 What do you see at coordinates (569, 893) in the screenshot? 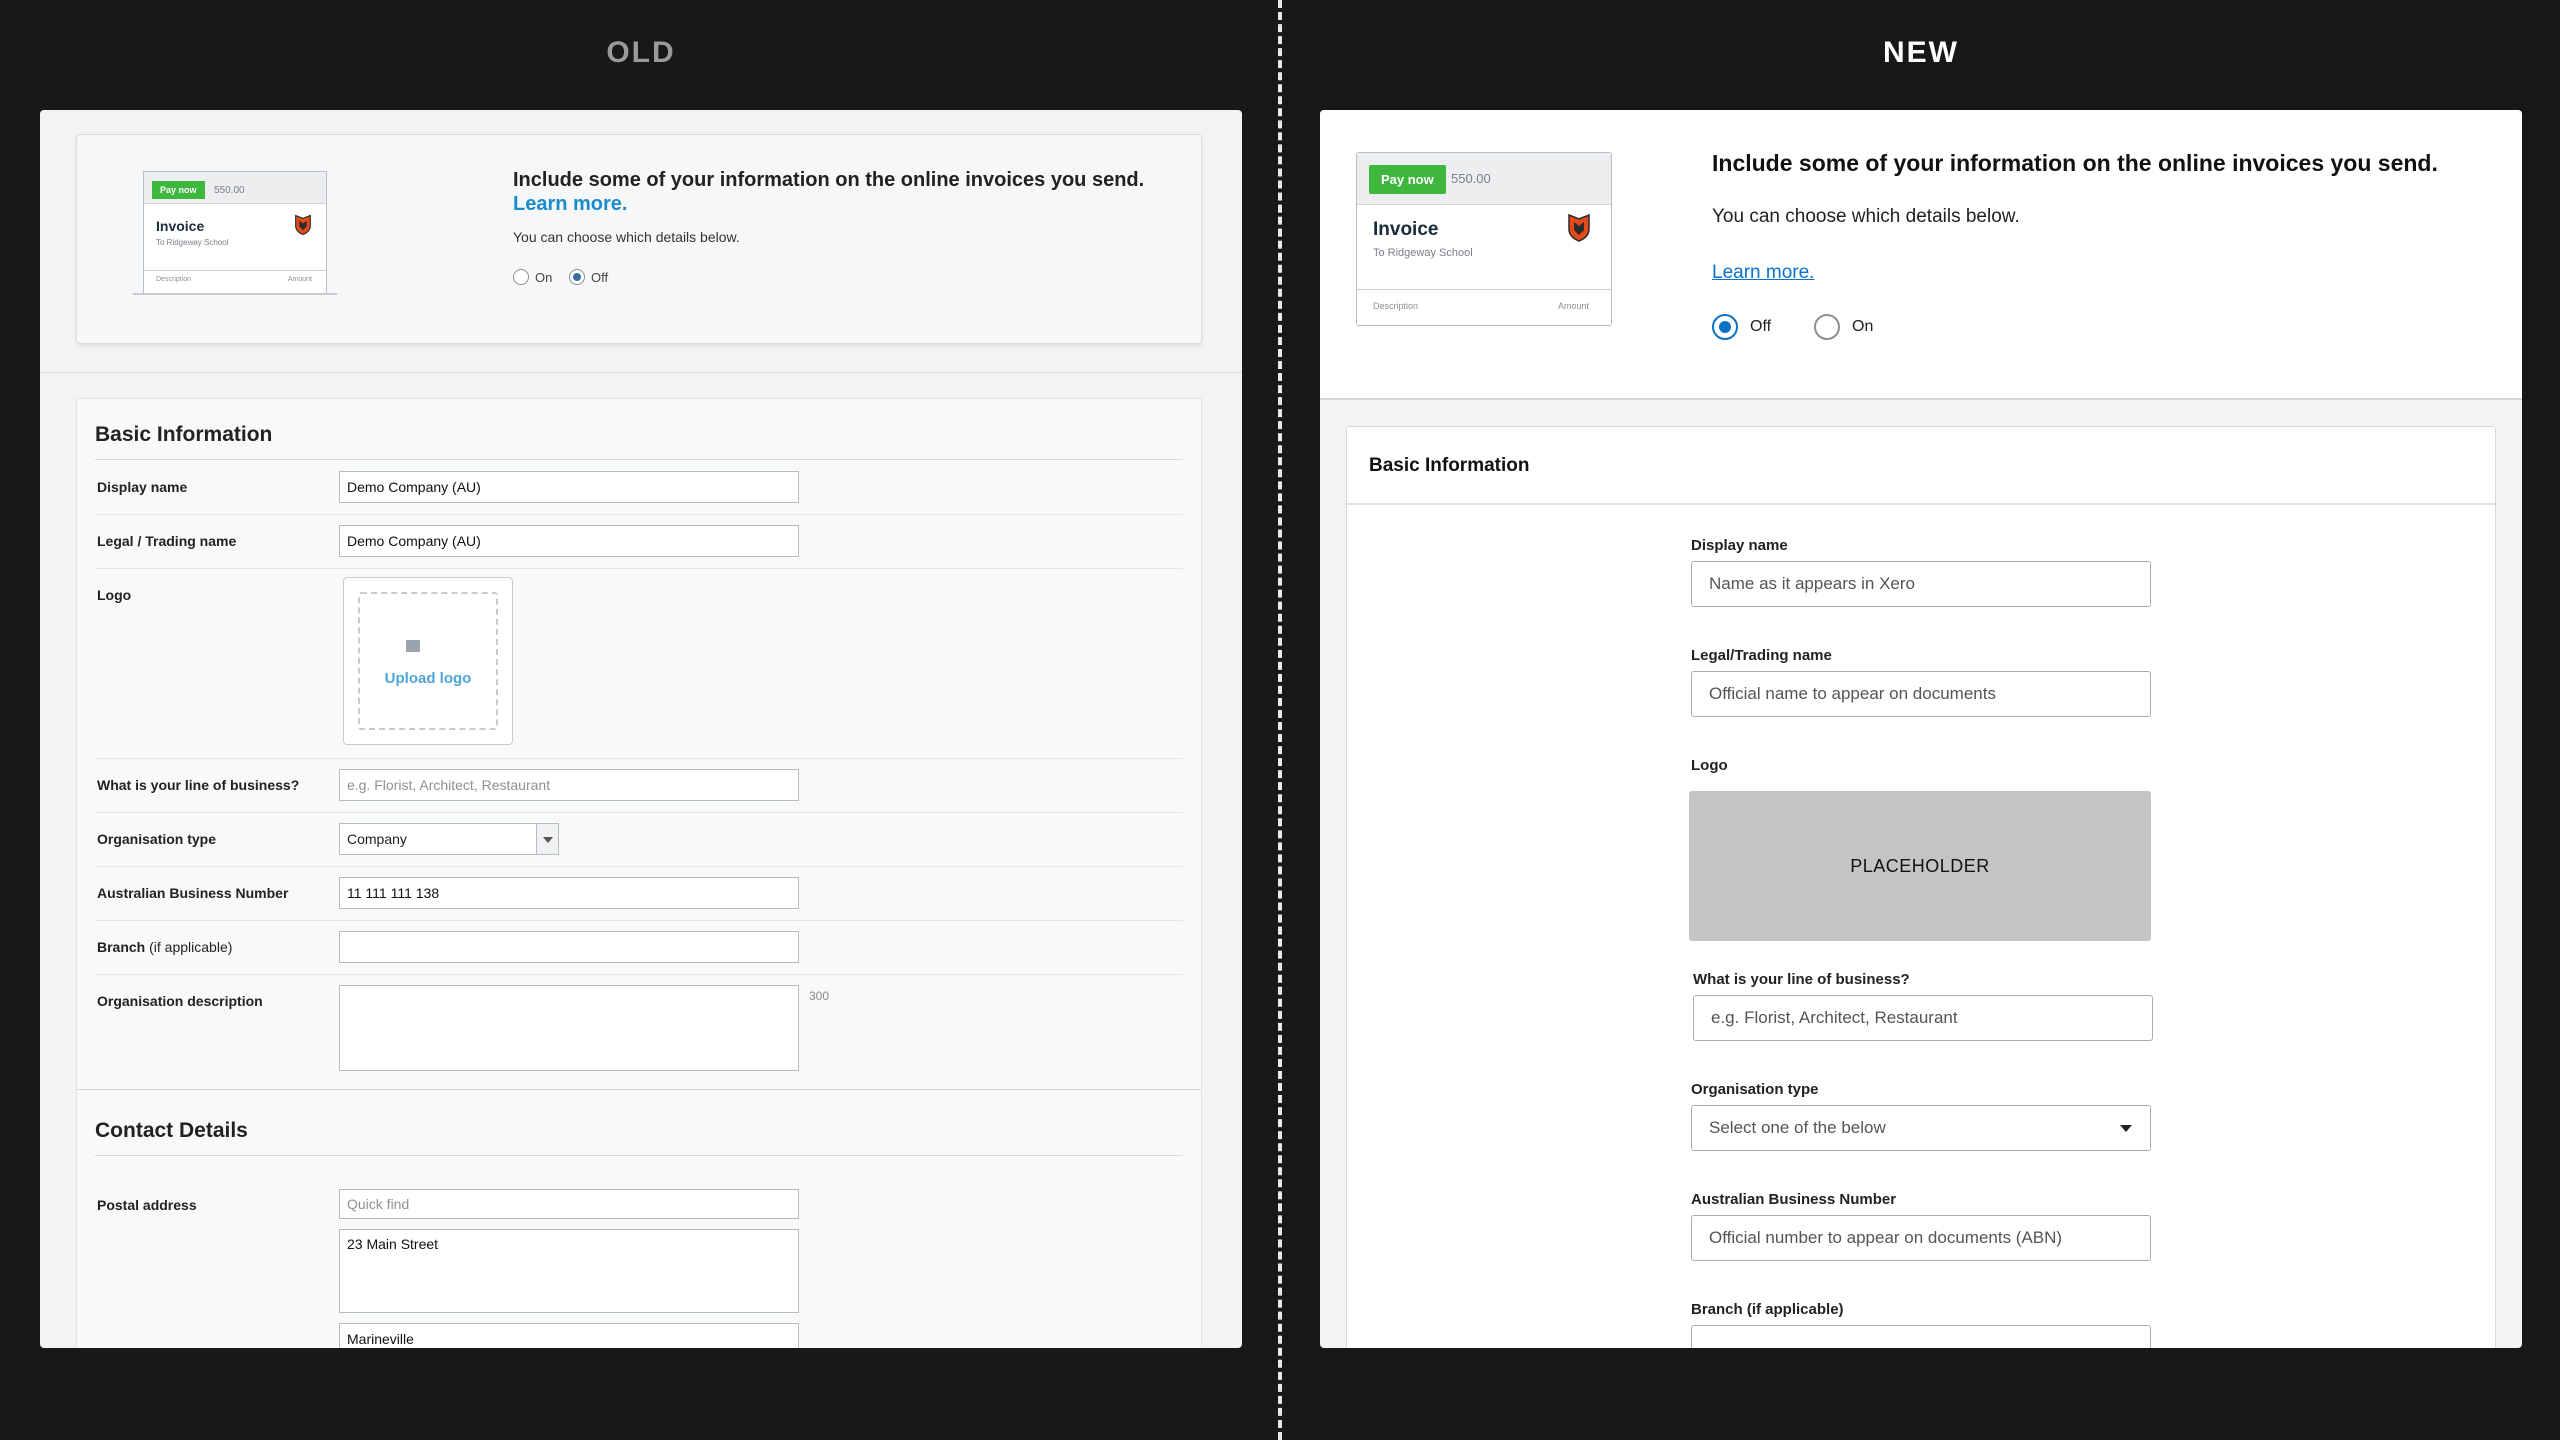
I see `abn-input: 11 111 111 138` at bounding box center [569, 893].